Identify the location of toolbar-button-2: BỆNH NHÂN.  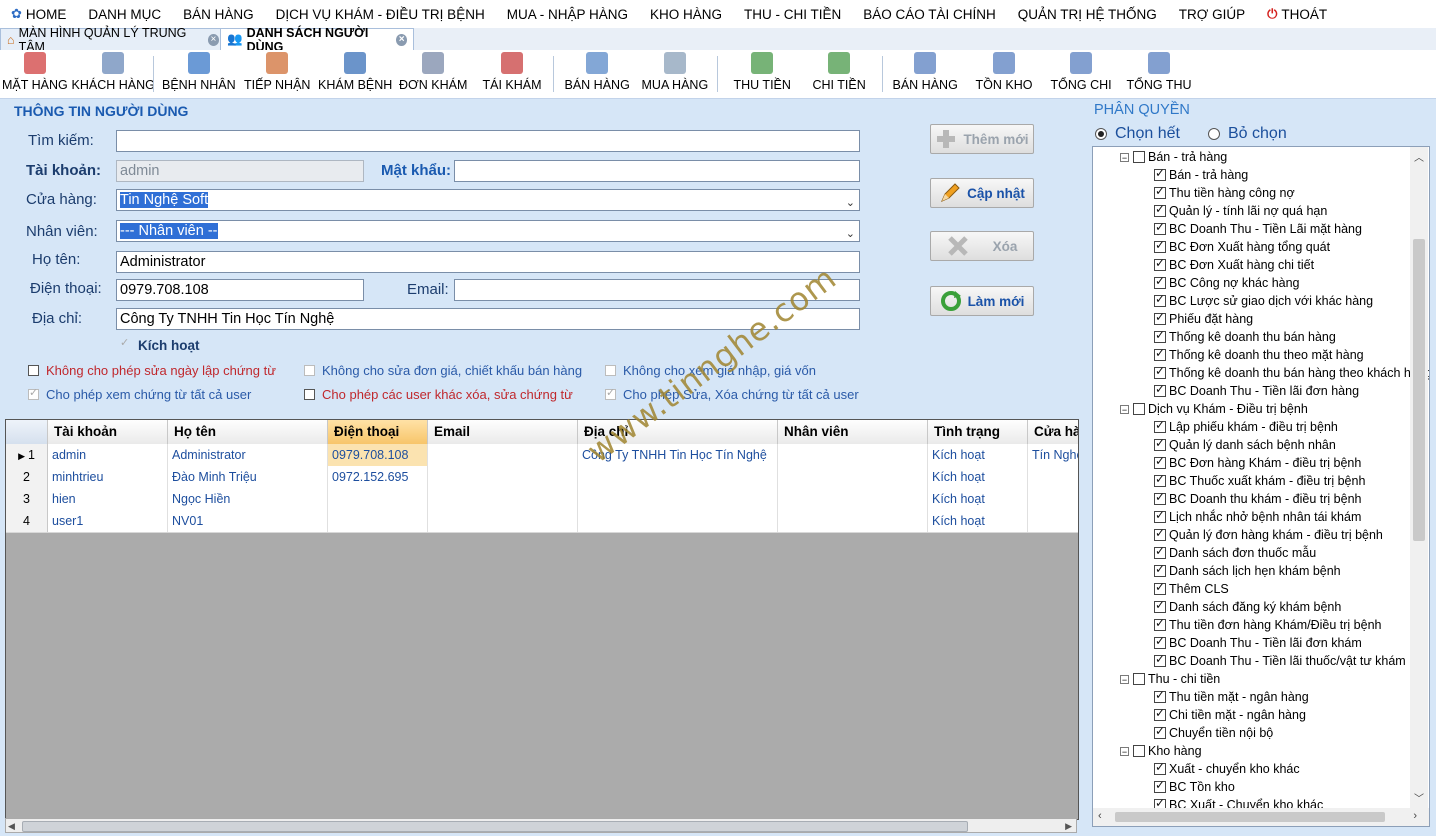
(199, 72).